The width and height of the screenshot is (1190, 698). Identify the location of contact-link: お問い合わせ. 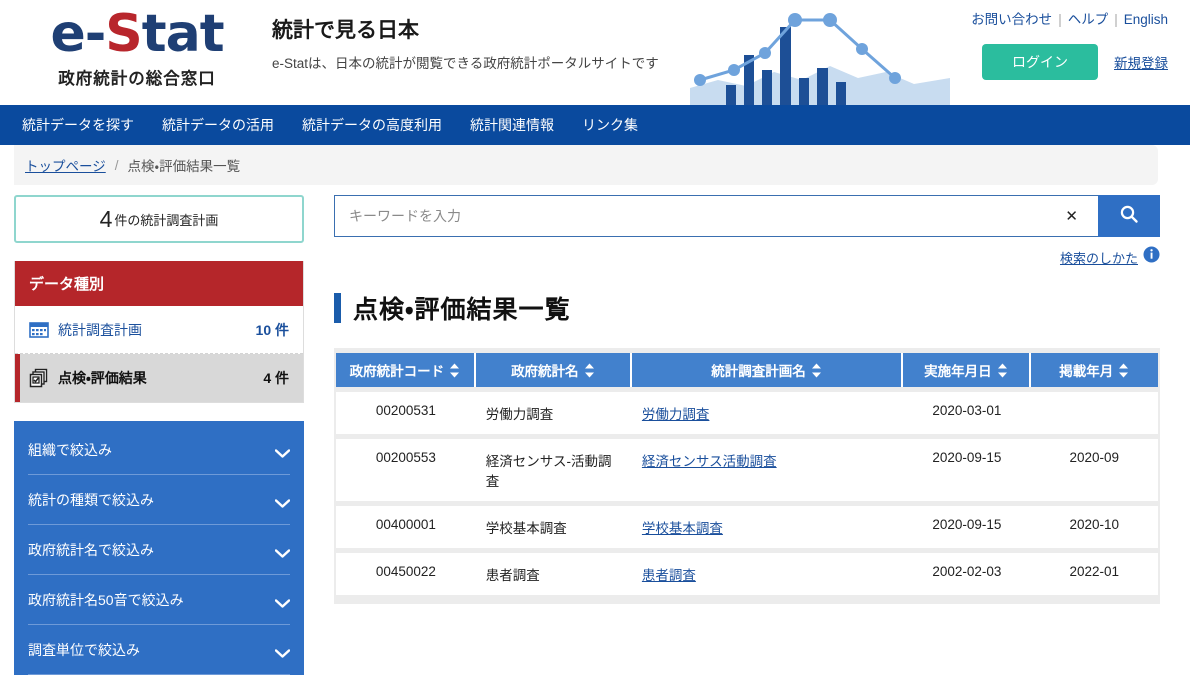
(1011, 19).